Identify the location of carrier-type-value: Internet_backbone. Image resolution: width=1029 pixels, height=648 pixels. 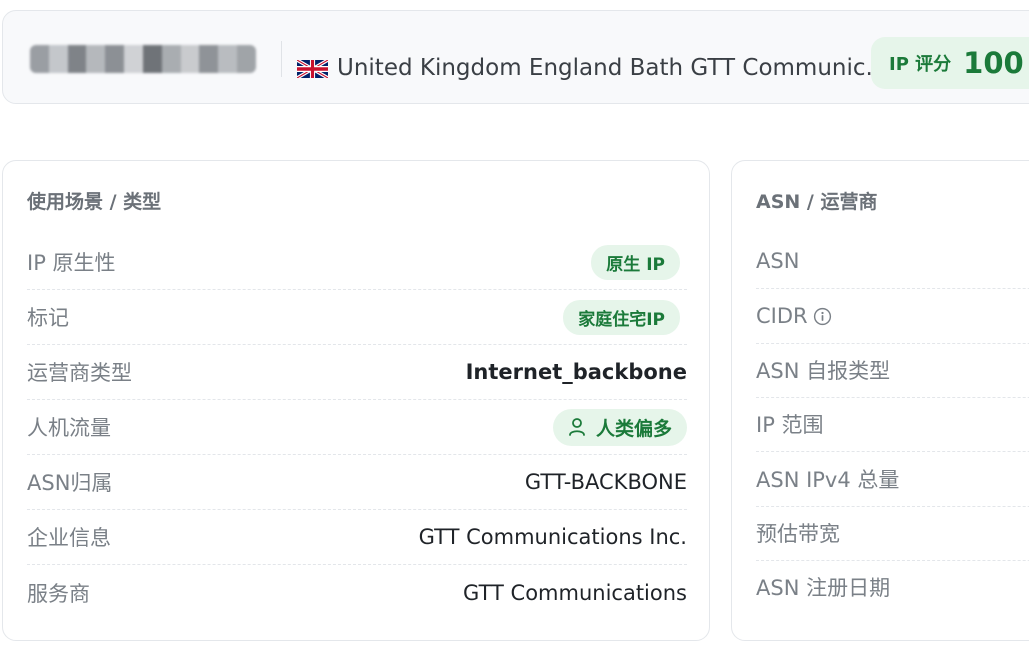
(576, 372).